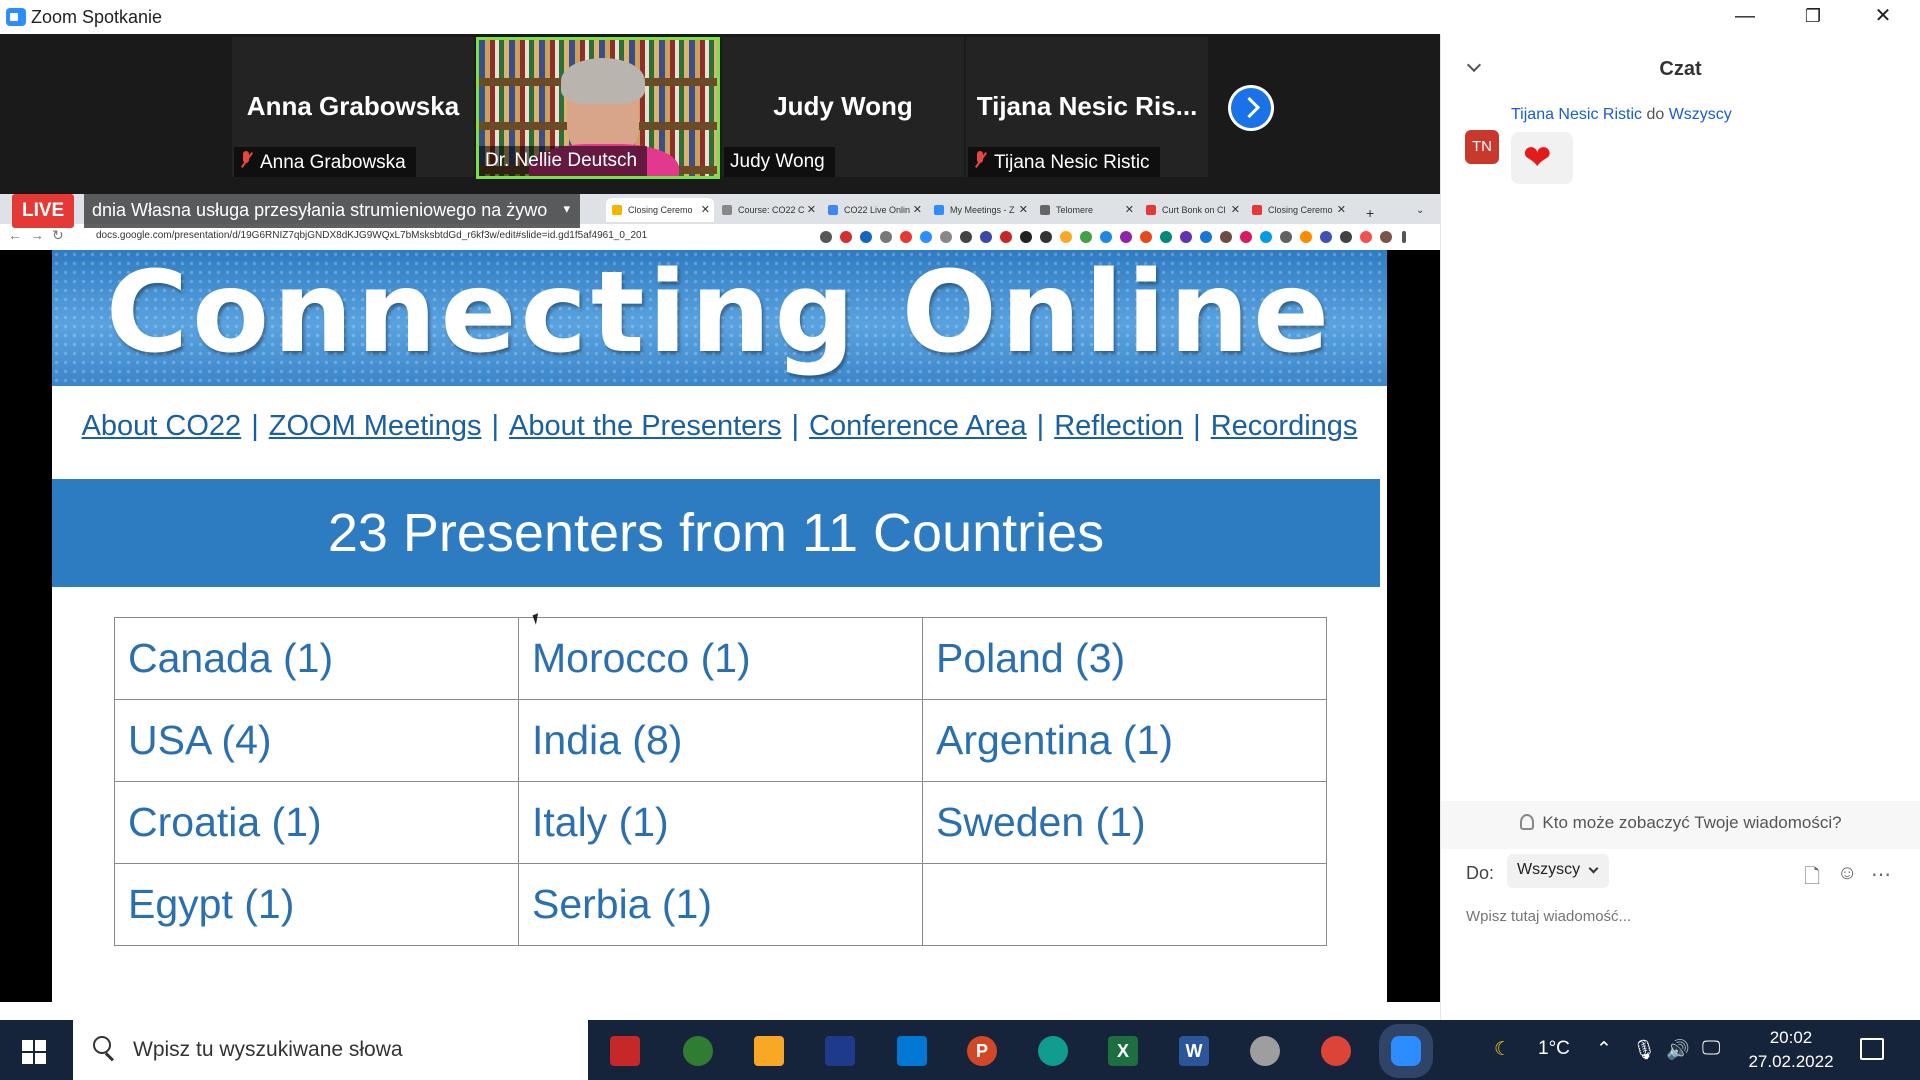 This screenshot has width=1920, height=1080. I want to click on store-icon, so click(912, 1051).